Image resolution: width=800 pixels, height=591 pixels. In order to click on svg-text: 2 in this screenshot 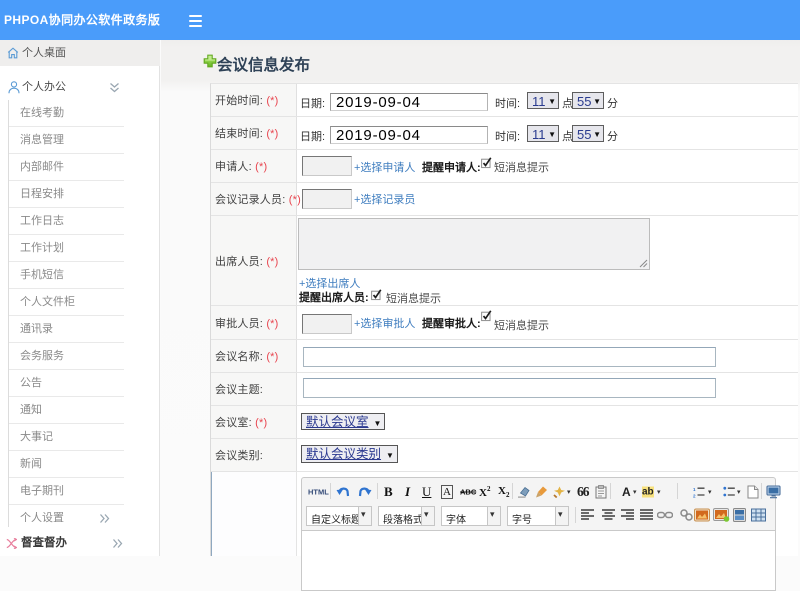, I will do `click(694, 495)`.